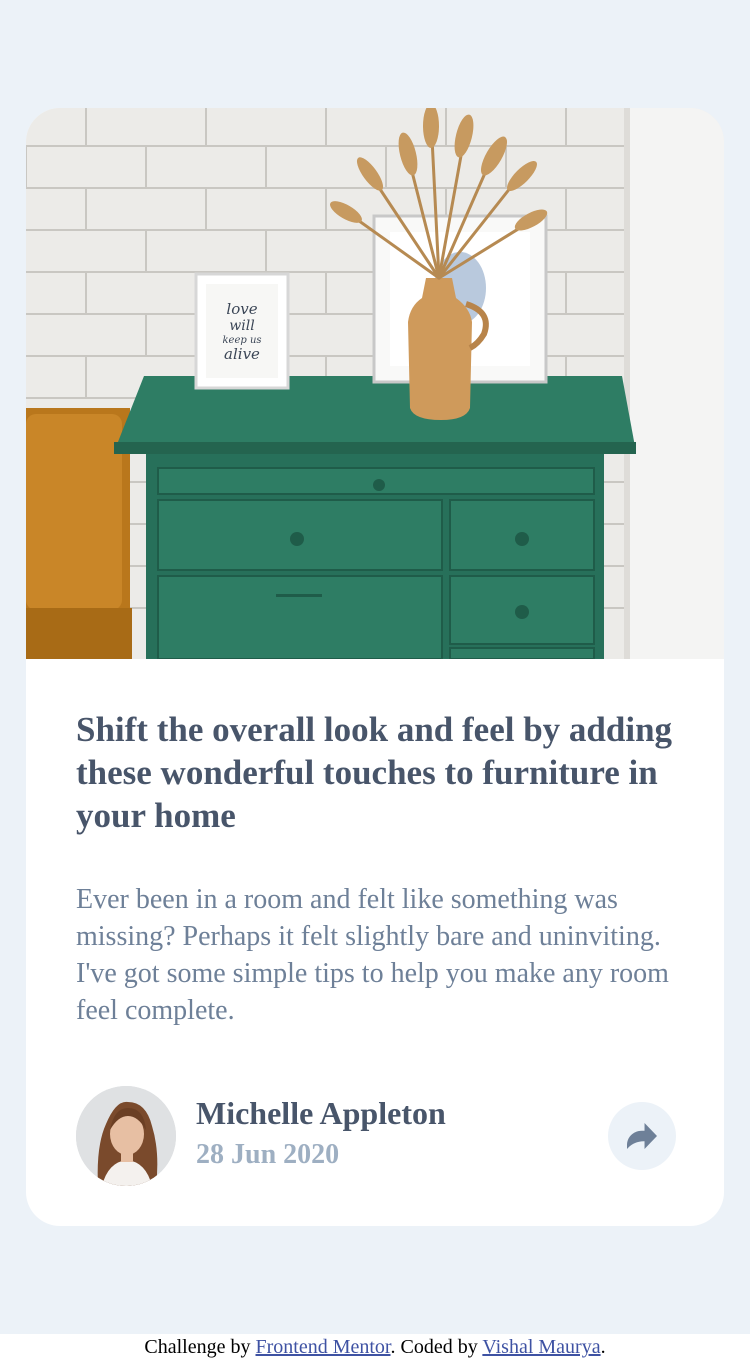  What do you see at coordinates (200, 1347) in the screenshot?
I see `attribution-prefix: Challenge by` at bounding box center [200, 1347].